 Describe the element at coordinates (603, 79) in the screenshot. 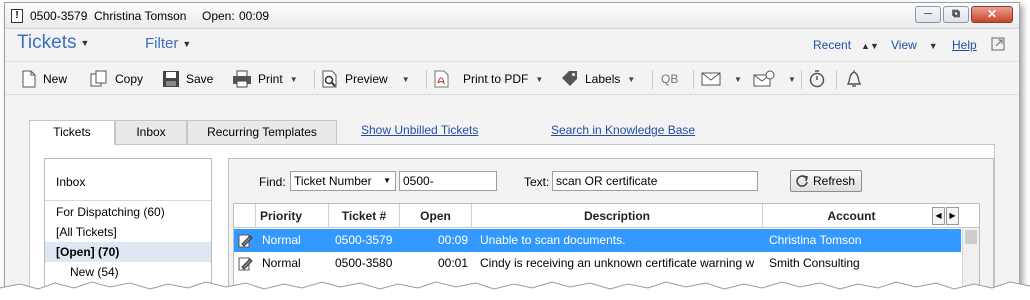

I see `labels-label: Labels` at that location.